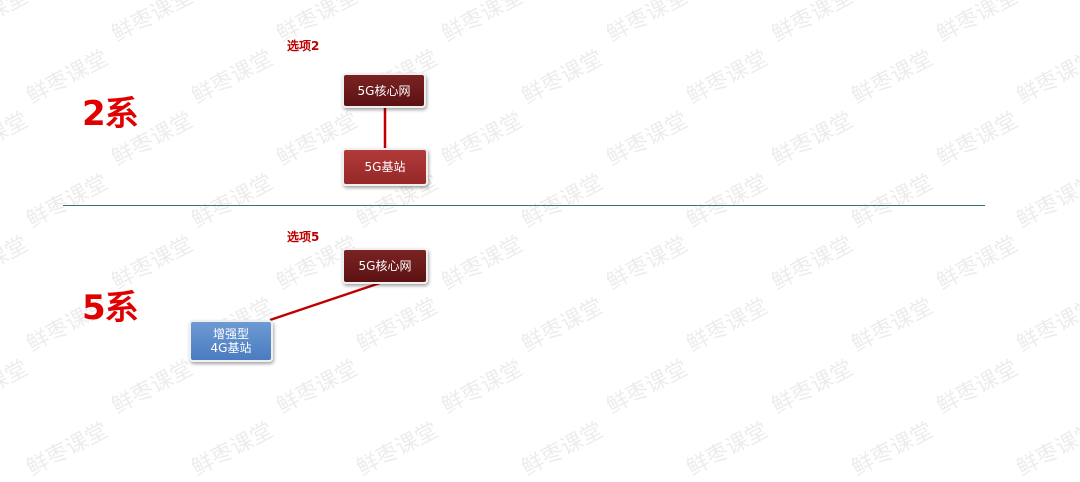 This screenshot has width=1080, height=482. I want to click on core-network-node-top: 5G核心网, so click(384, 90).